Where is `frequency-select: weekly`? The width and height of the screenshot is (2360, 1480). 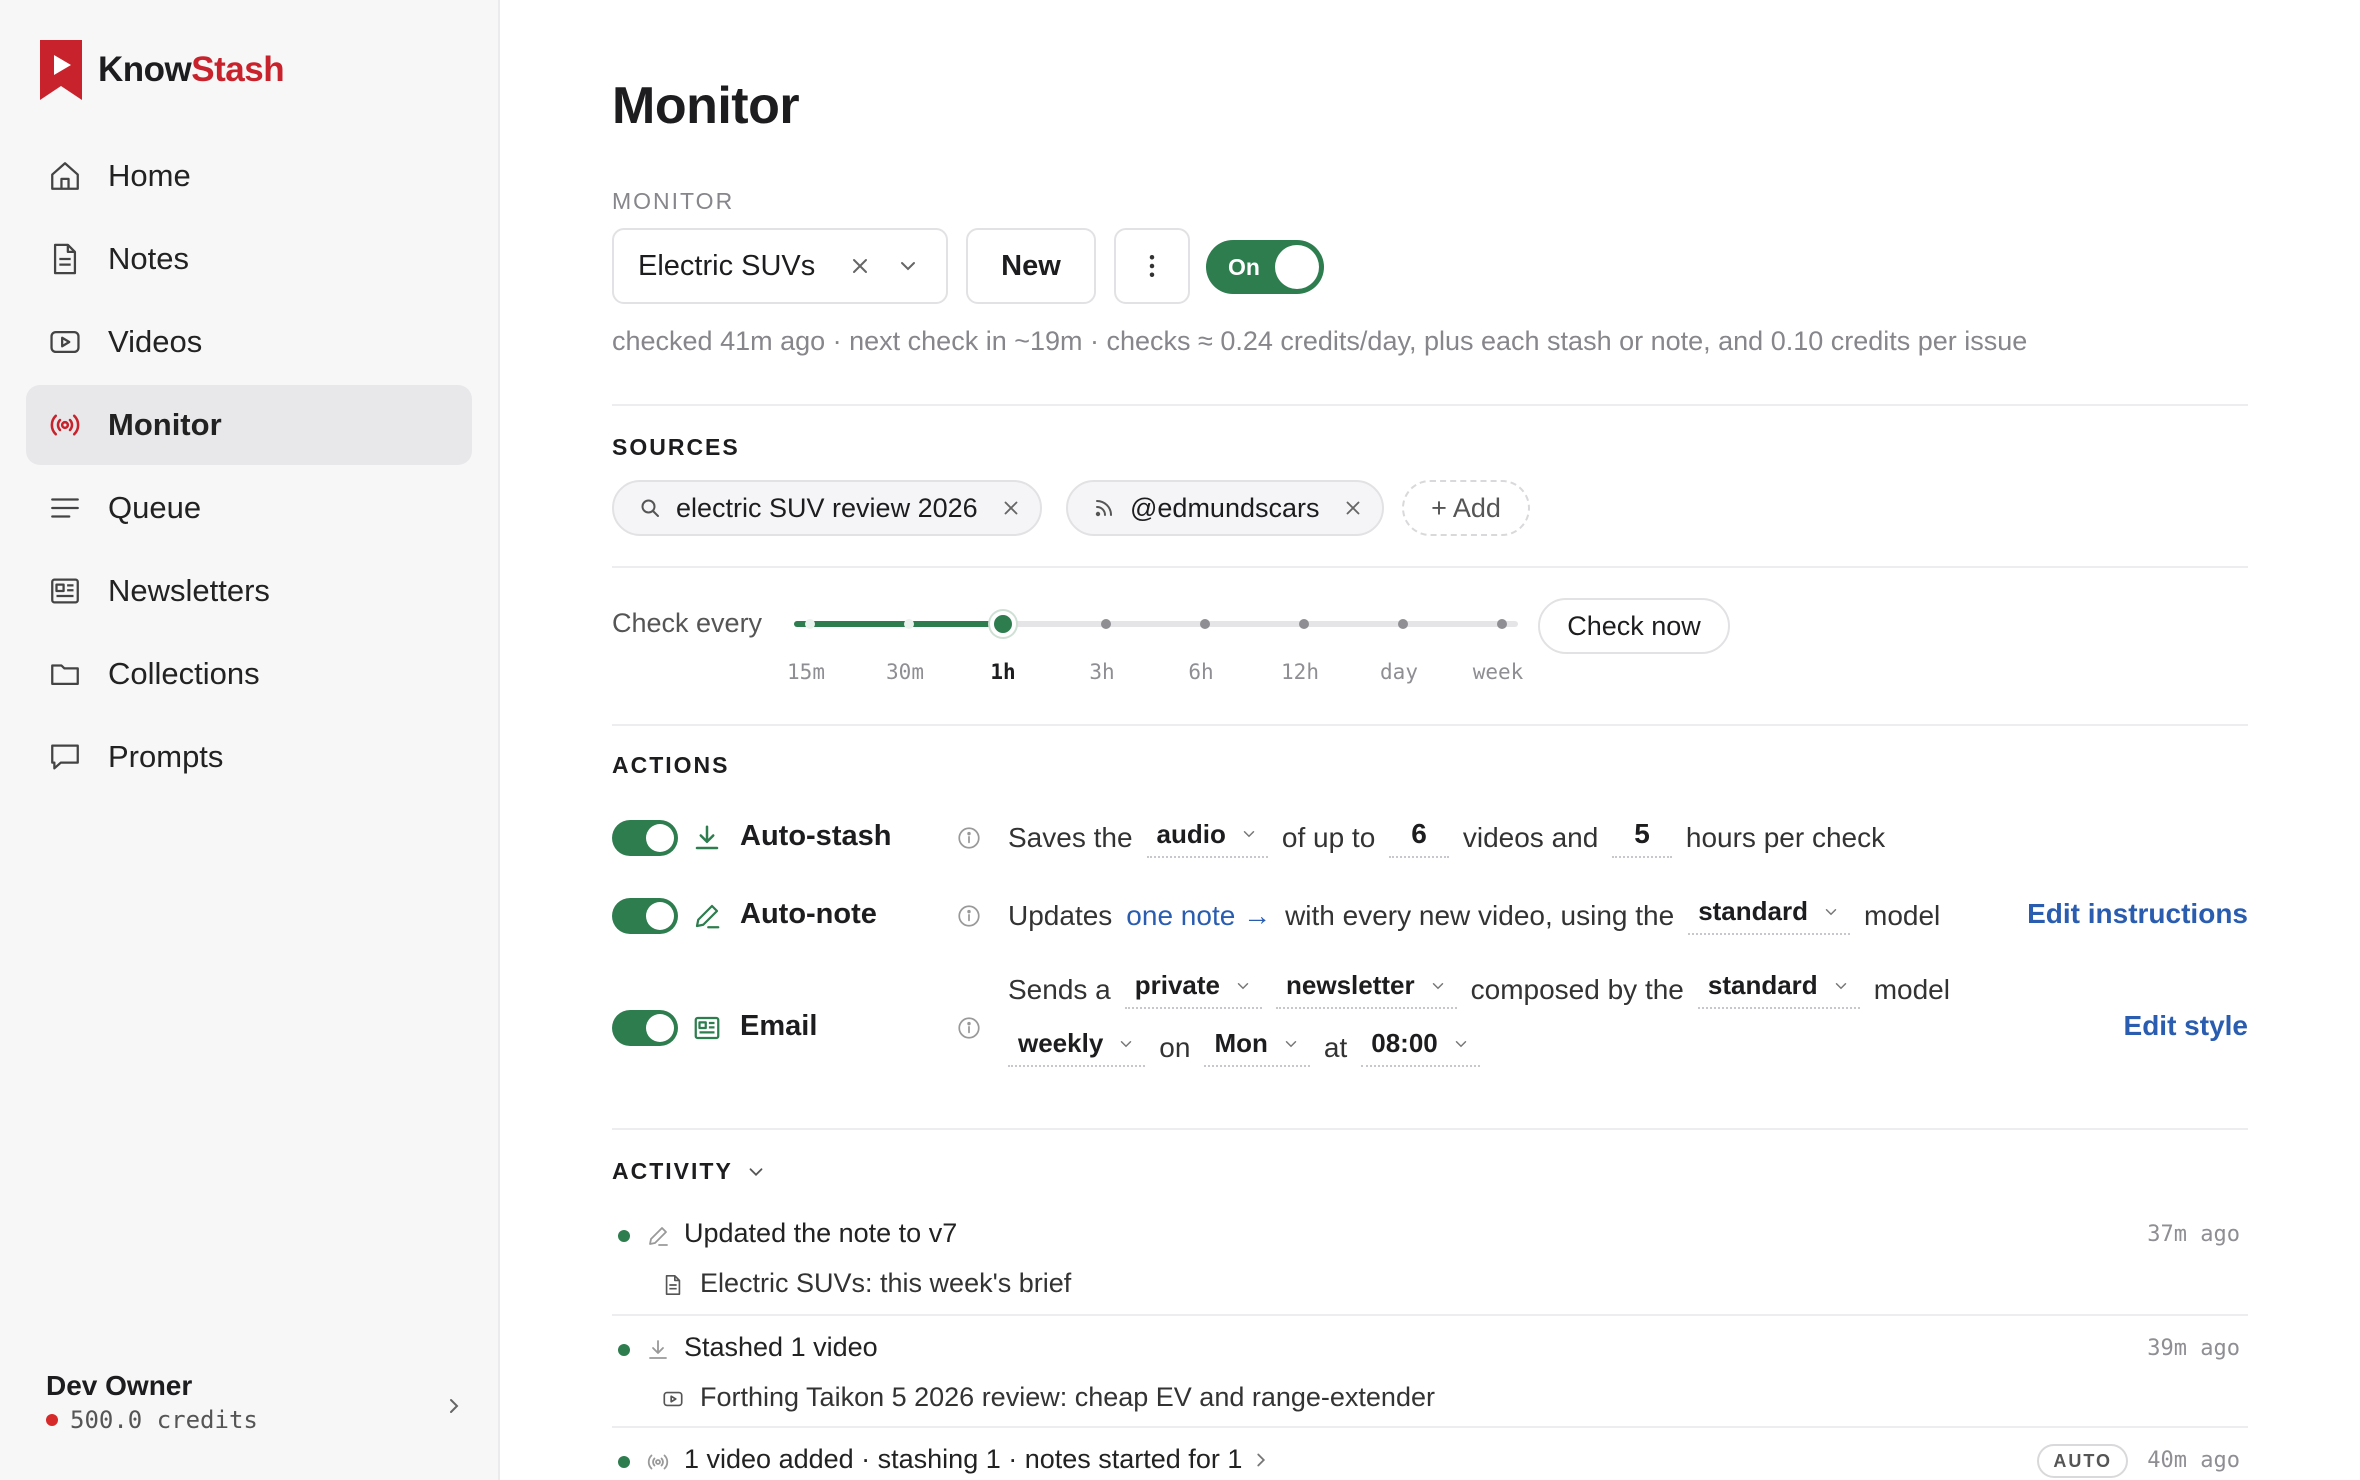 frequency-select: weekly is located at coordinates (1077, 1047).